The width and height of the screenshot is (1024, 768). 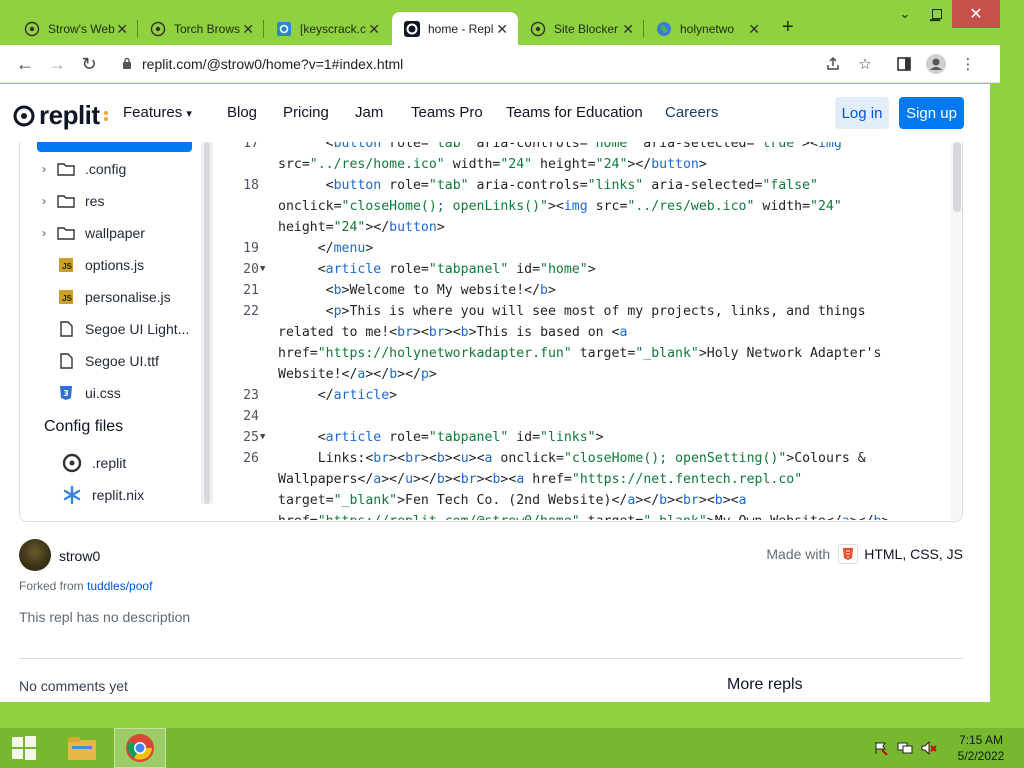 I want to click on login-button: Log in, so click(x=862, y=113).